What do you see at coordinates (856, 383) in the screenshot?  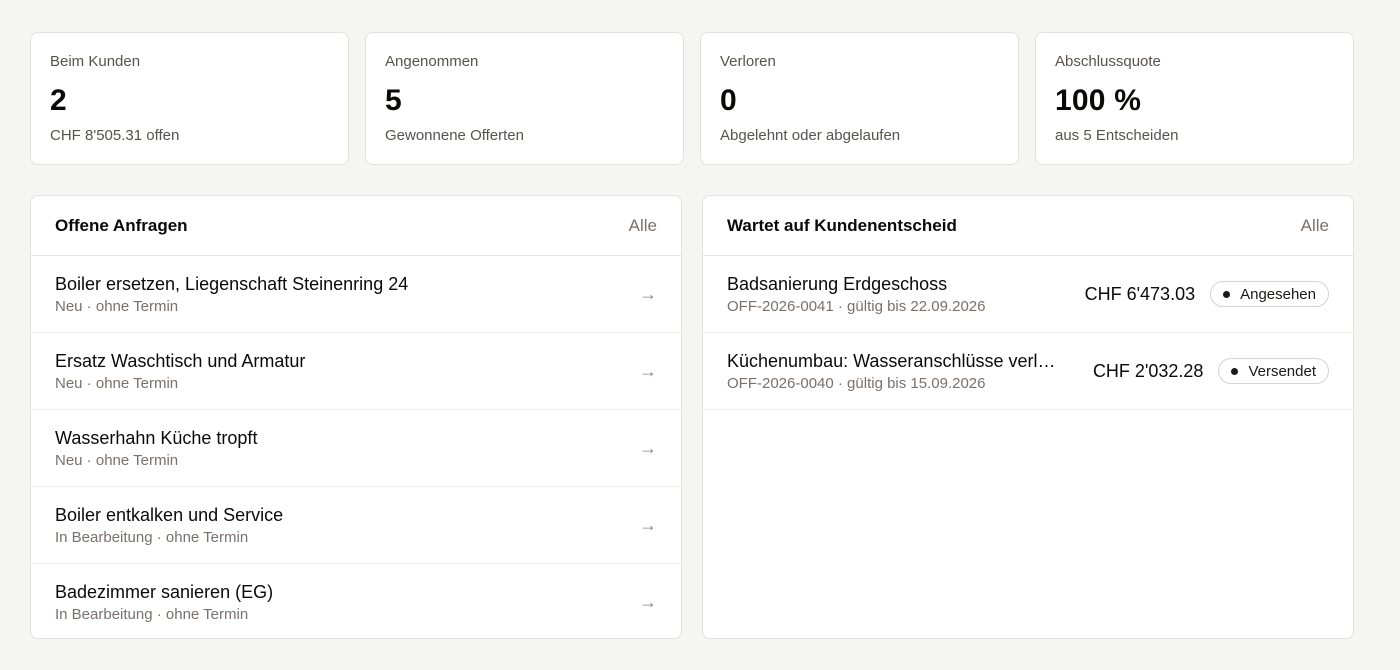 I see `offer-meta: OFF-2026-0040 · gültig bis 15.09.2026` at bounding box center [856, 383].